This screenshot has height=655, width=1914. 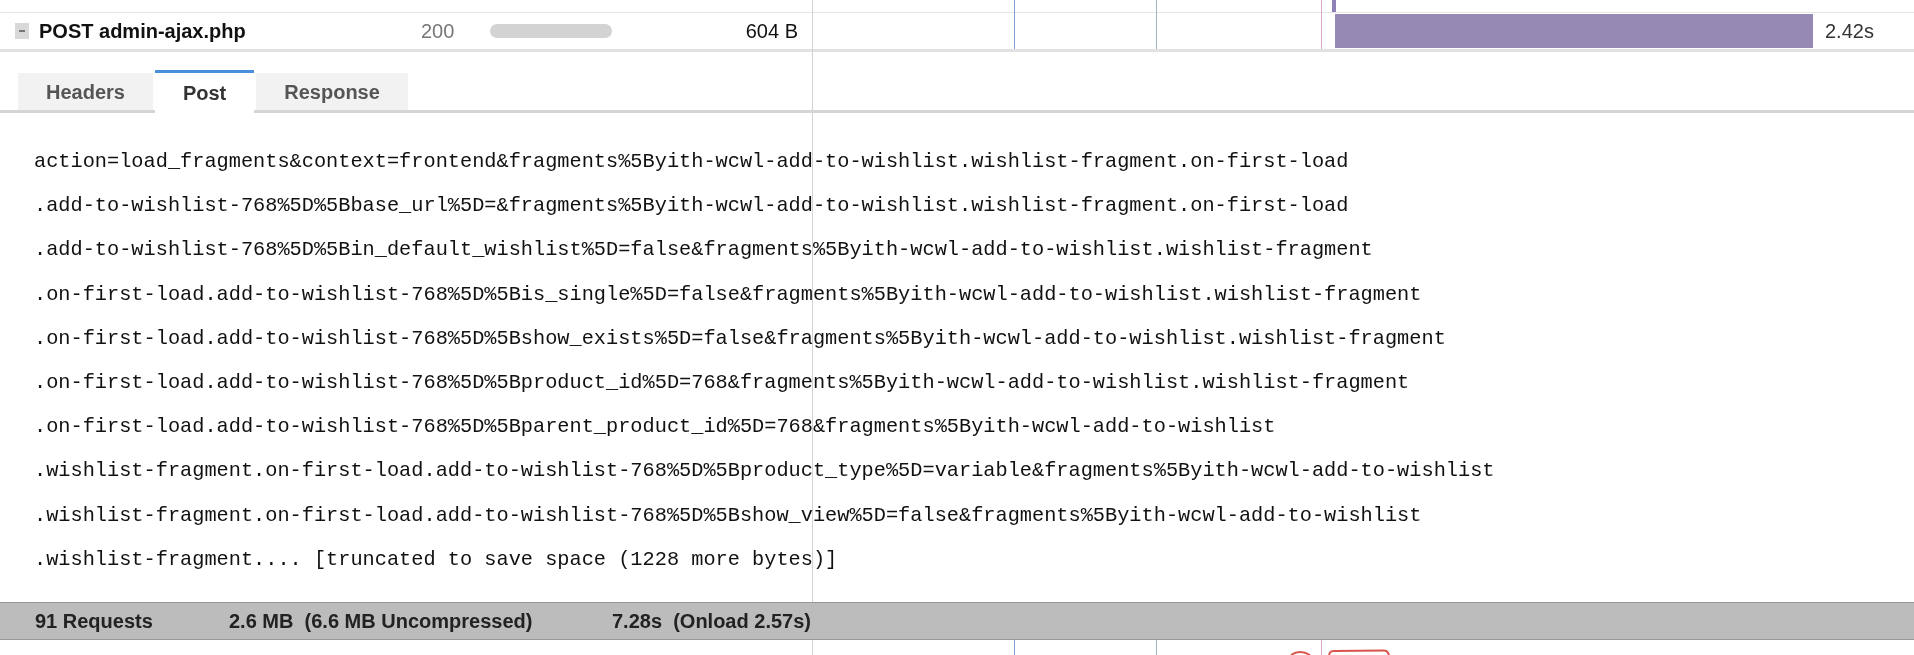 What do you see at coordinates (691, 162) in the screenshot?
I see `post-data-line: action=load_fragments&context=frontend&fragments%5Byith-wcwl-add-to-wishlist.wishlist-fragment.on-first-load` at bounding box center [691, 162].